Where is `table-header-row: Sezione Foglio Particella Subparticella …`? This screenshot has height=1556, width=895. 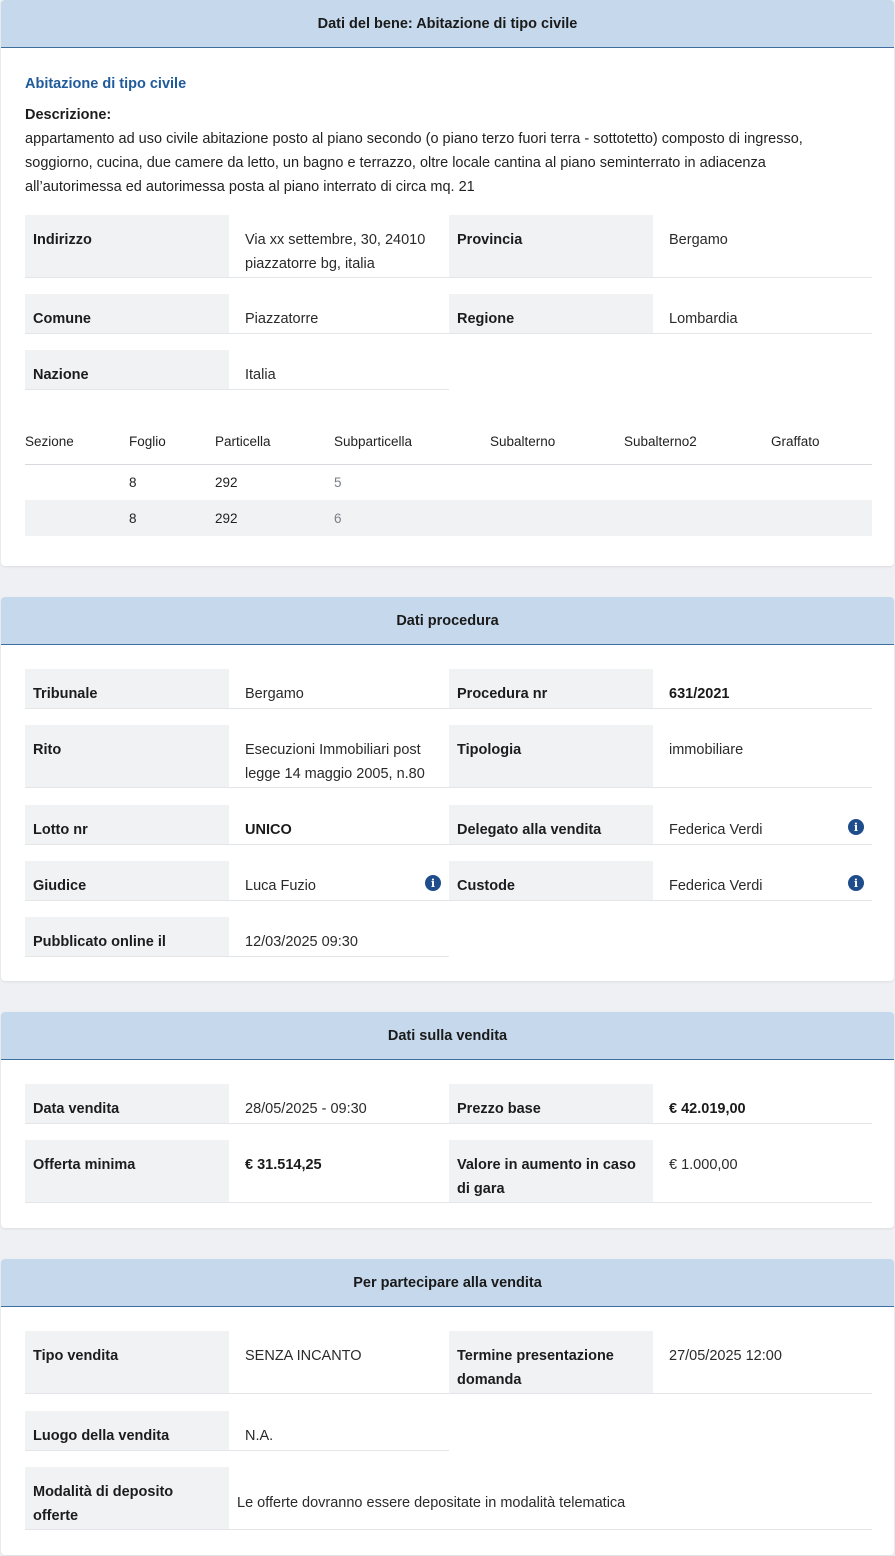
table-header-row: Sezione Foglio Particella Subparticella … is located at coordinates (448, 442).